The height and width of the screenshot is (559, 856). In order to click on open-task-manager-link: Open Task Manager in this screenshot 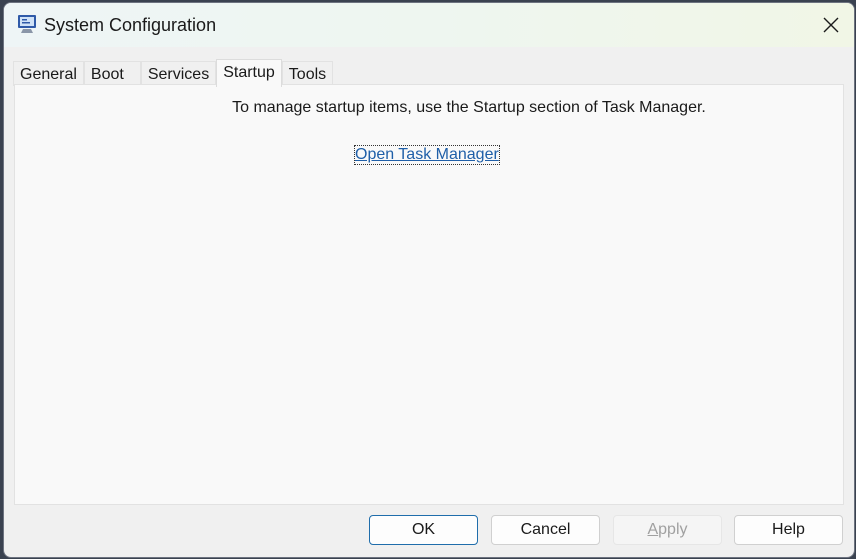, I will do `click(427, 155)`.